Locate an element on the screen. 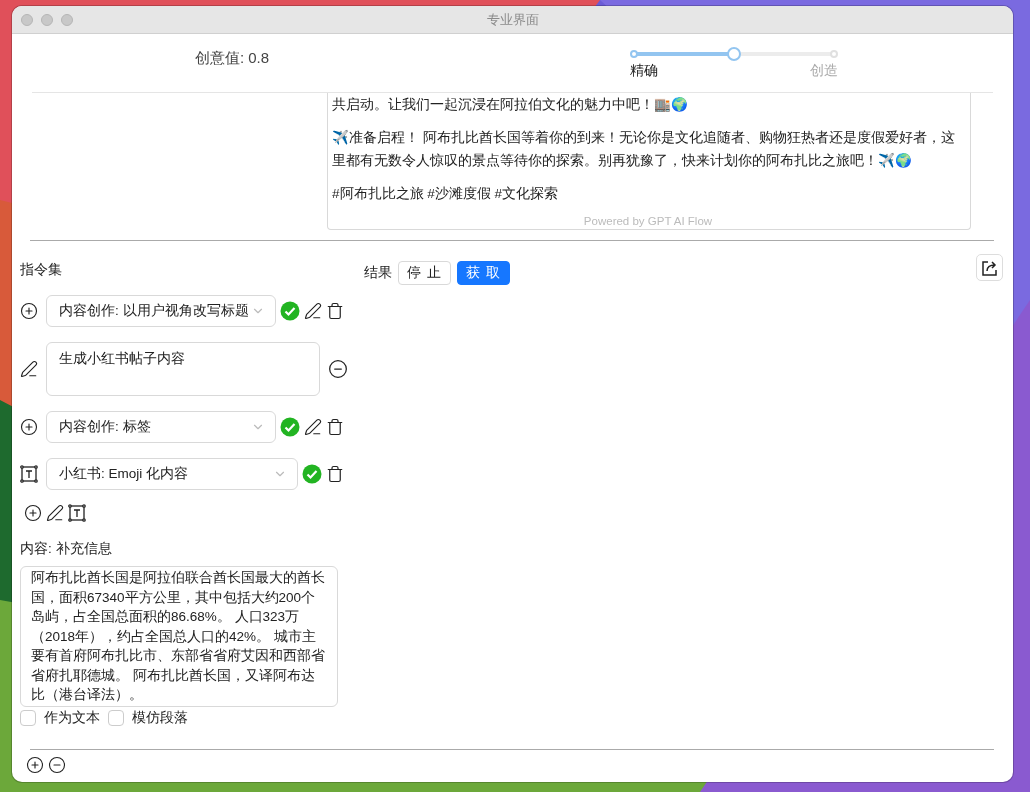 This screenshot has height=792, width=1030. checkbox-label: 模仿段落 is located at coordinates (160, 718).